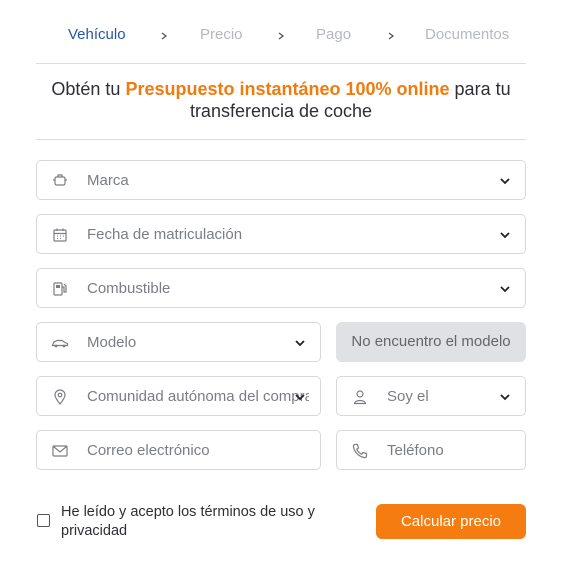 Image resolution: width=562 pixels, height=588 pixels. What do you see at coordinates (360, 451) in the screenshot?
I see `phone-icon` at bounding box center [360, 451].